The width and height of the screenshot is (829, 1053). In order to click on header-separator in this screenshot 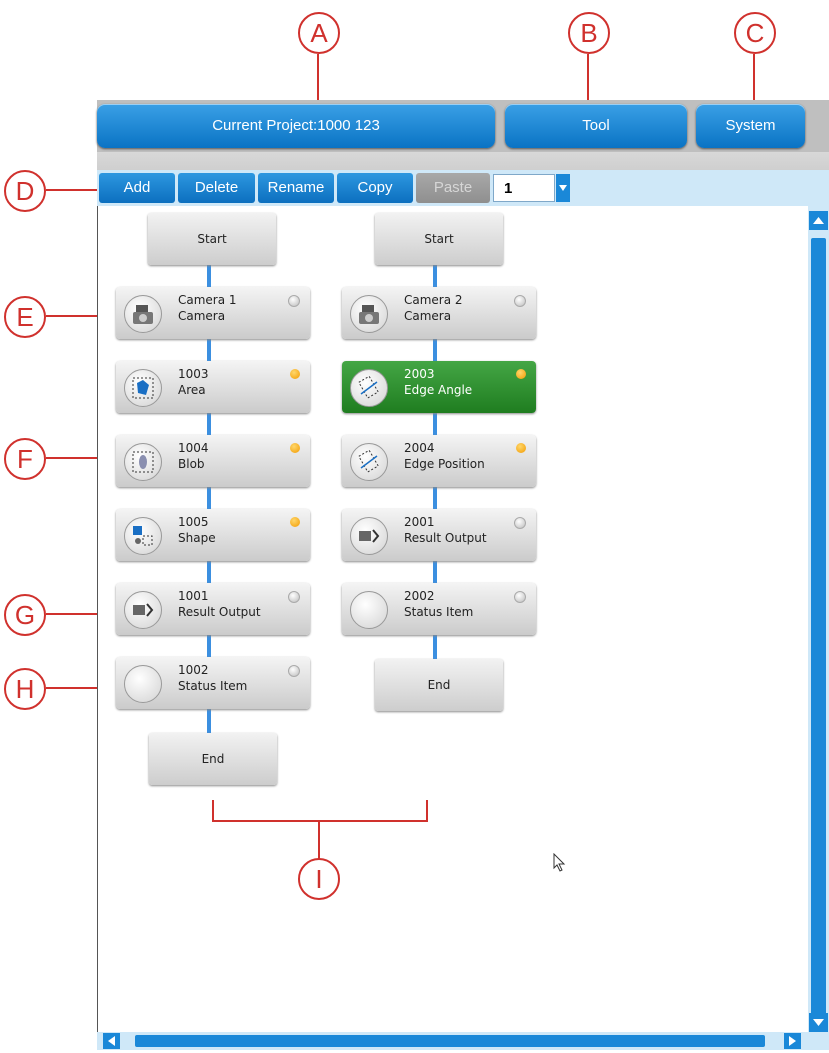, I will do `click(463, 161)`.